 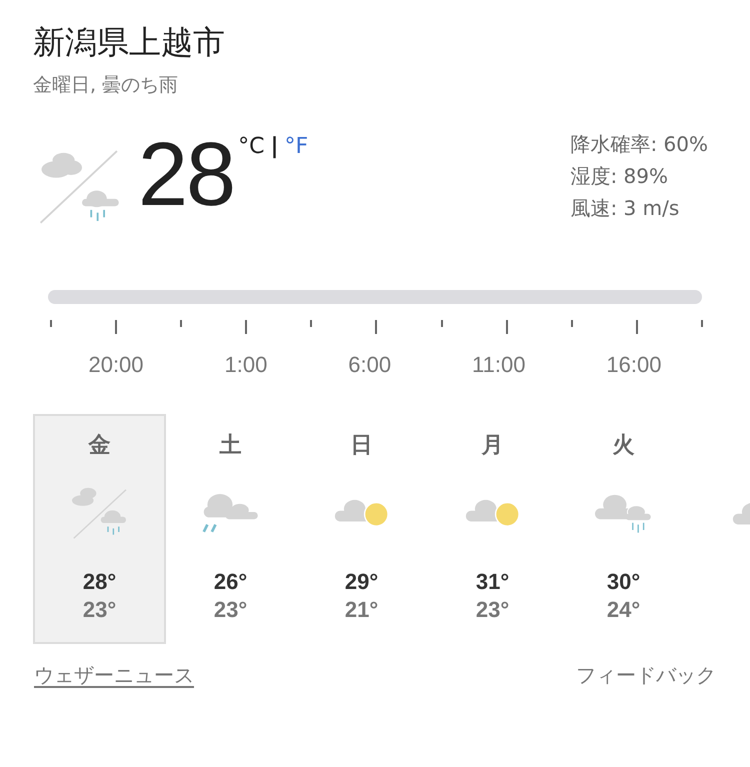 What do you see at coordinates (129, 42) in the screenshot?
I see `location-title: 新潟県上越市` at bounding box center [129, 42].